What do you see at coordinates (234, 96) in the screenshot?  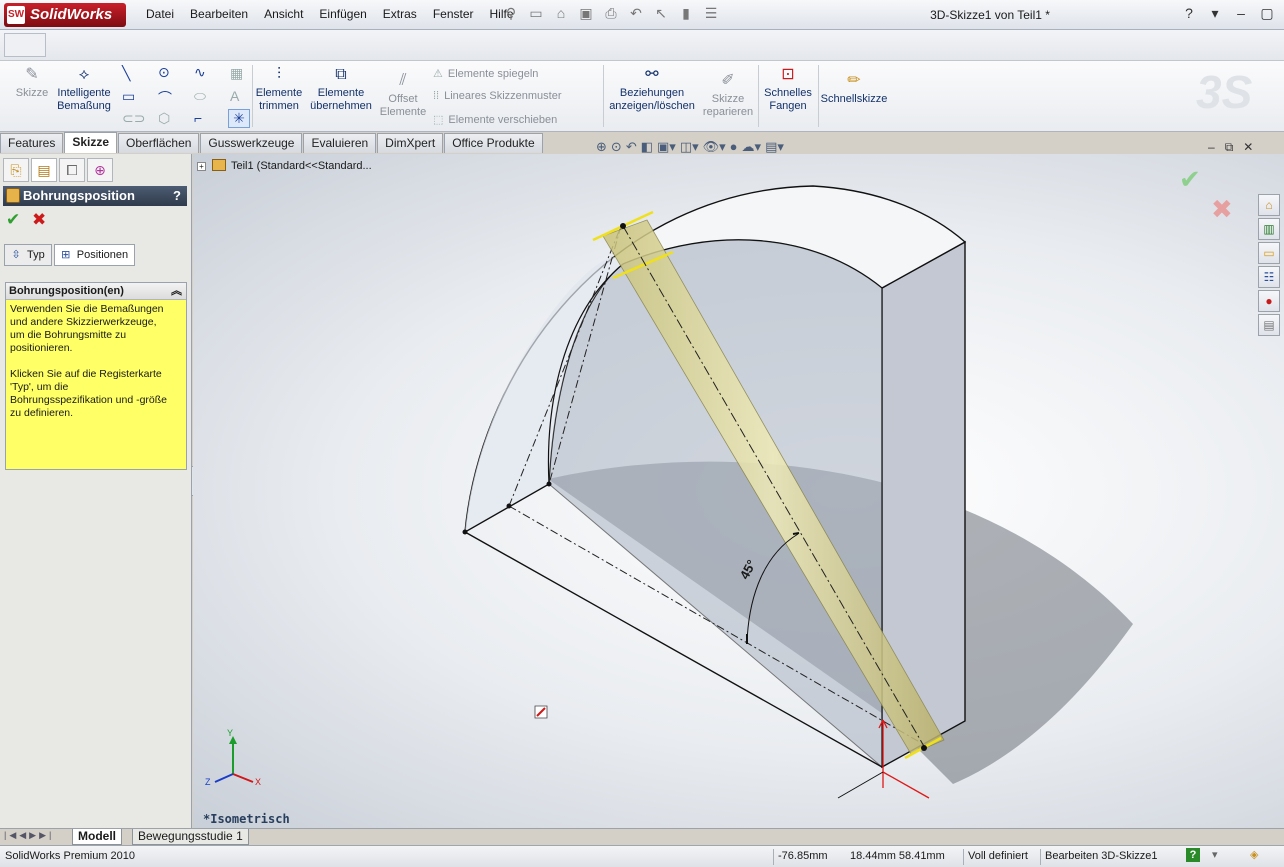 I see `text-icon: A` at bounding box center [234, 96].